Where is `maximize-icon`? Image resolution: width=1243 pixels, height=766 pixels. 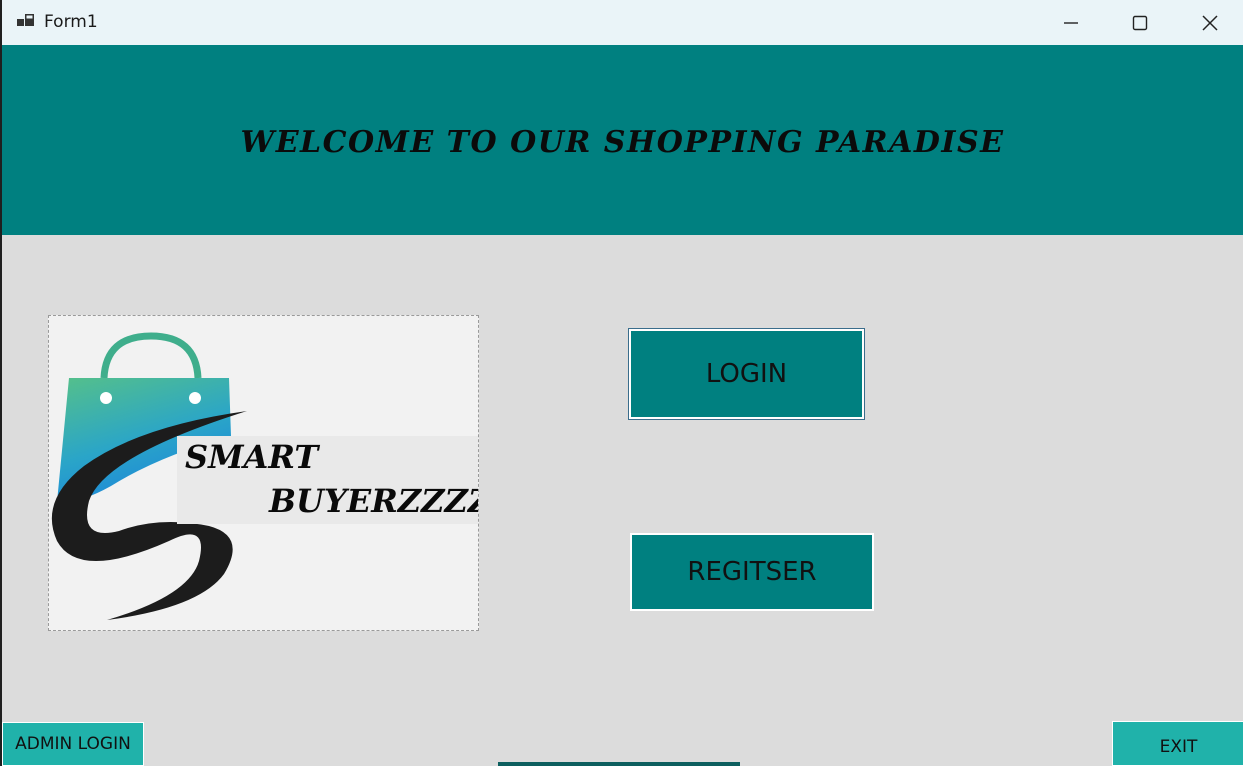
maximize-icon is located at coordinates (1140, 22).